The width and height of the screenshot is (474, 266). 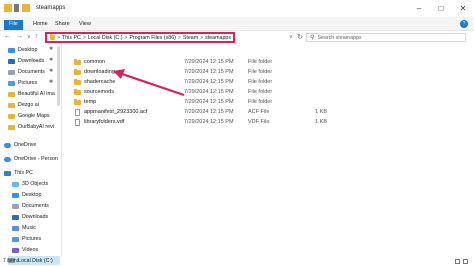 What do you see at coordinates (7, 173) in the screenshot?
I see `computer-icon` at bounding box center [7, 173].